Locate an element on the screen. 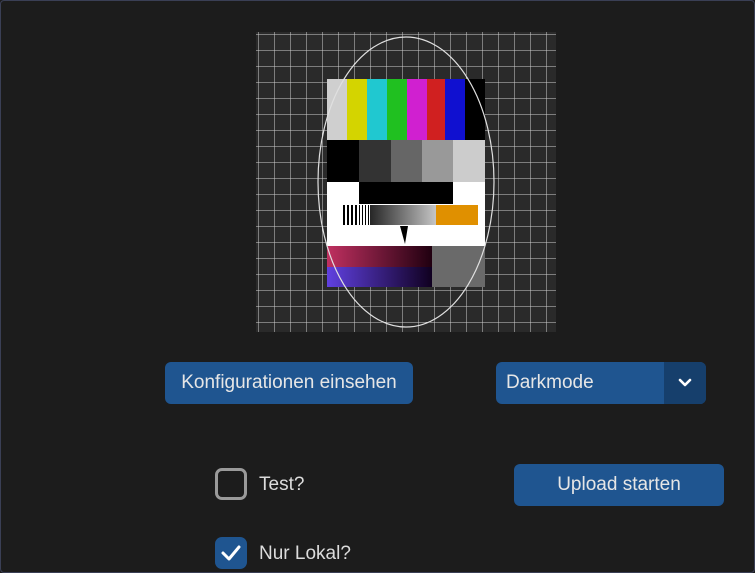 The image size is (755, 573). checkmark-icon is located at coordinates (231, 553).